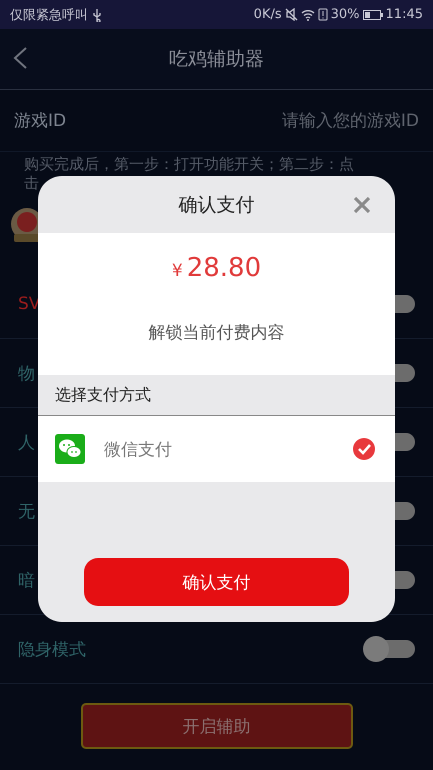 The image size is (433, 770). What do you see at coordinates (372, 15) in the screenshot?
I see `battery-icon` at bounding box center [372, 15].